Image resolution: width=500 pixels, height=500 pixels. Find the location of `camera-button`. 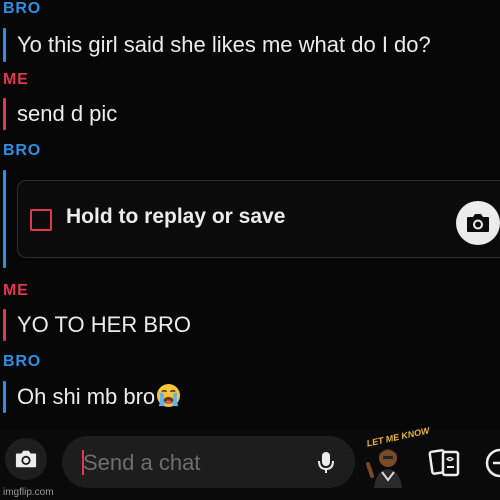

camera-button is located at coordinates (26, 459).